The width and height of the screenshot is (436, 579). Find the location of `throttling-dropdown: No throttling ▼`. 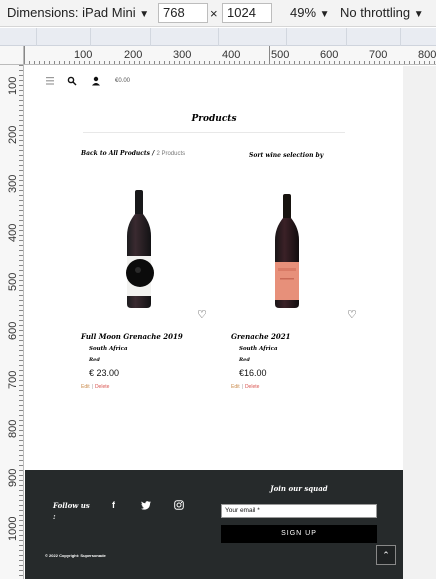

throttling-dropdown: No throttling ▼ is located at coordinates (382, 12).